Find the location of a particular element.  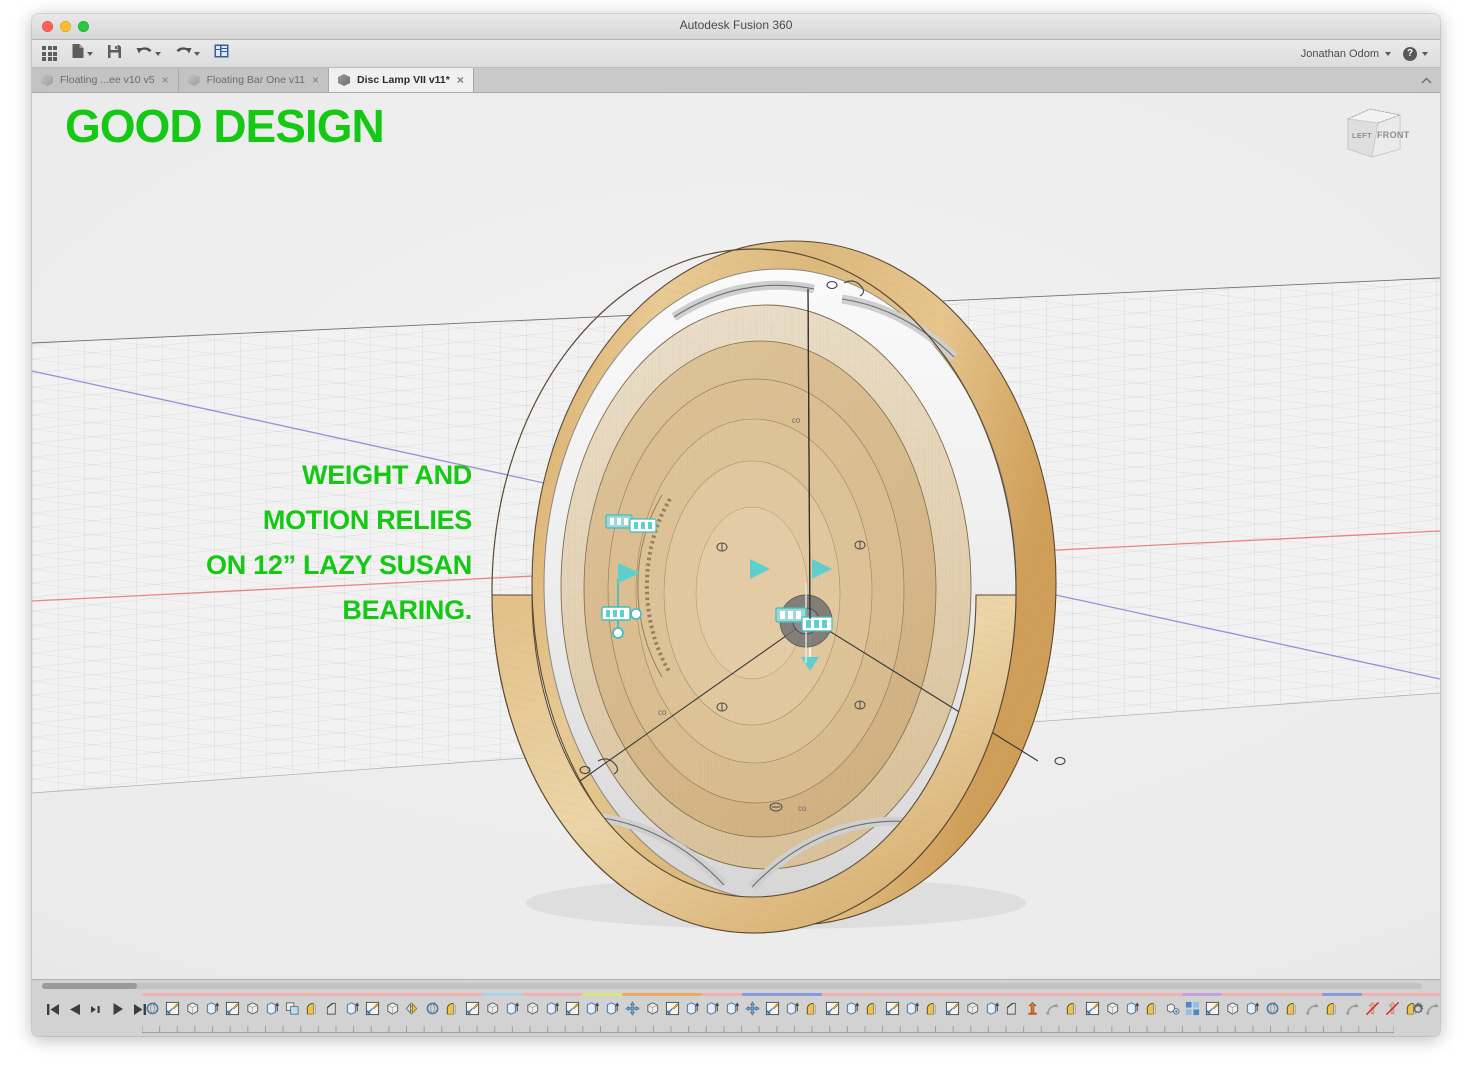

timeline-feature-track is located at coordinates (791, 1010).